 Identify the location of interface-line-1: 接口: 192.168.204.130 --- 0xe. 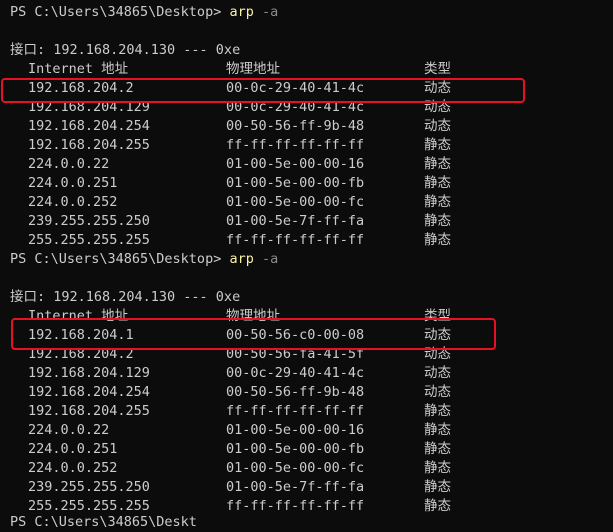
(125, 50).